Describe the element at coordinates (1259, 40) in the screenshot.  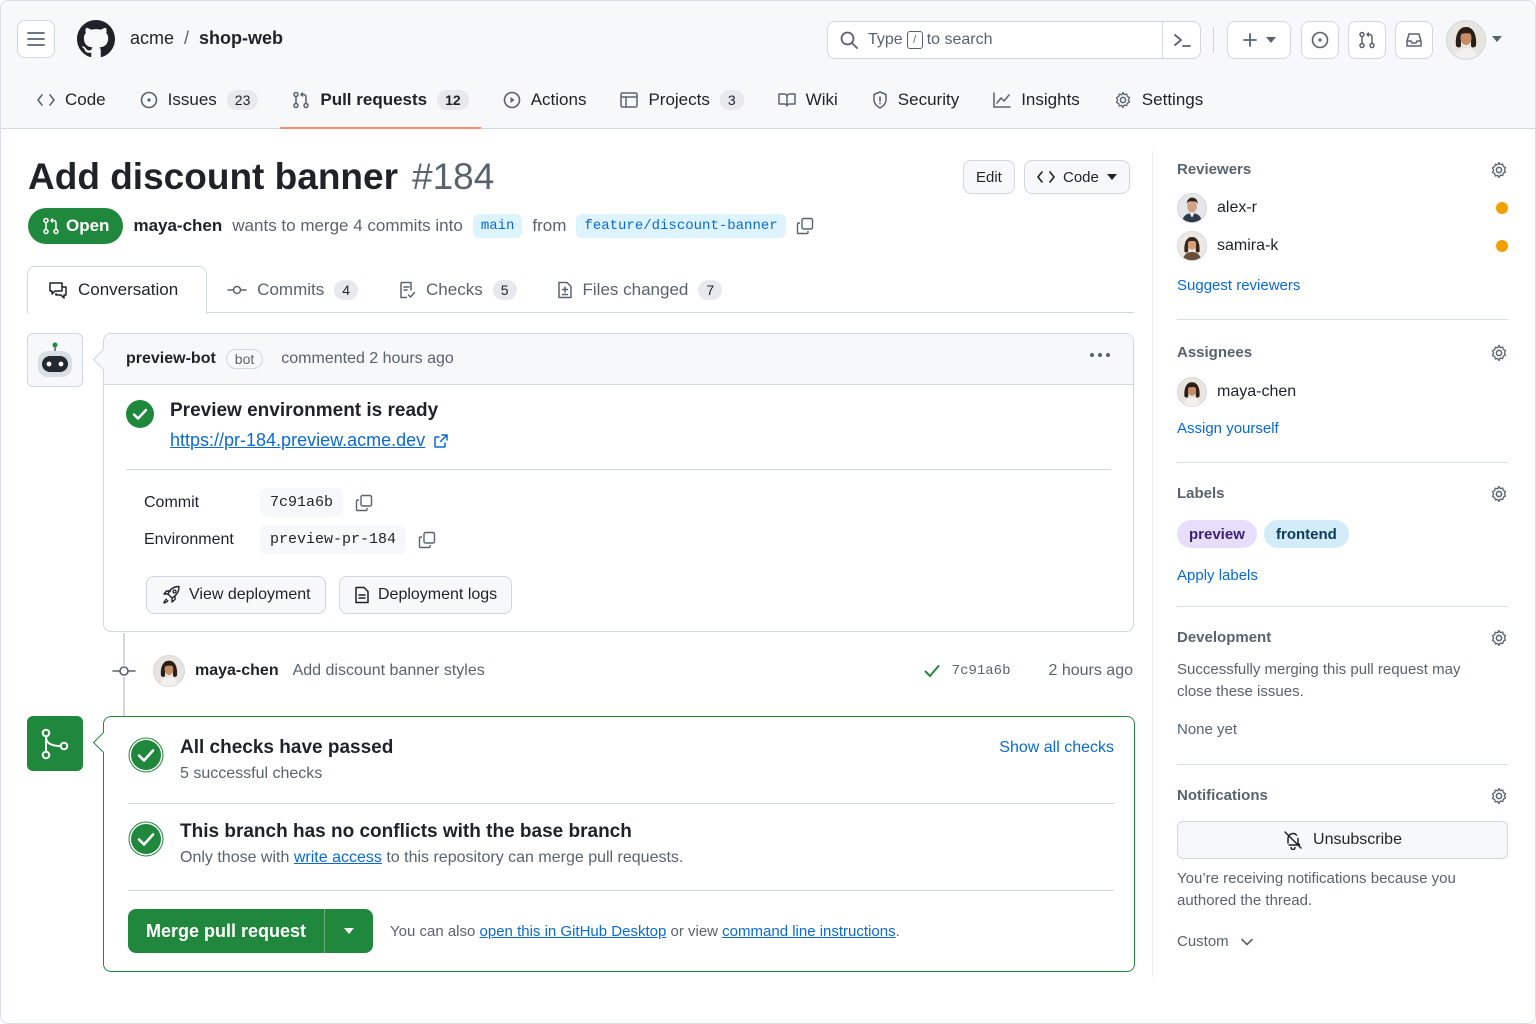
I see `create-new-button` at that location.